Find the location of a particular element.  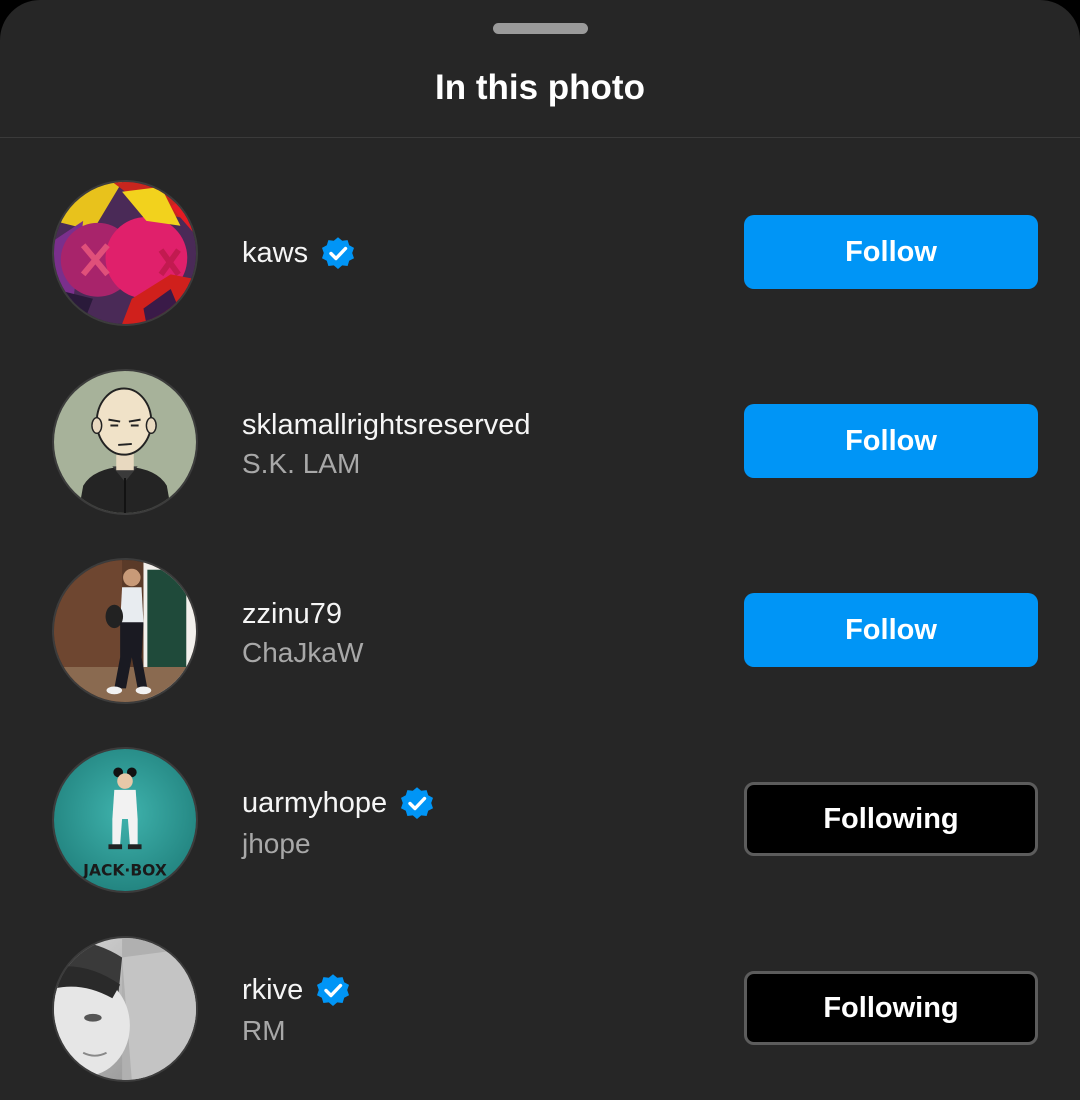

username-line: rkive is located at coordinates (296, 990).